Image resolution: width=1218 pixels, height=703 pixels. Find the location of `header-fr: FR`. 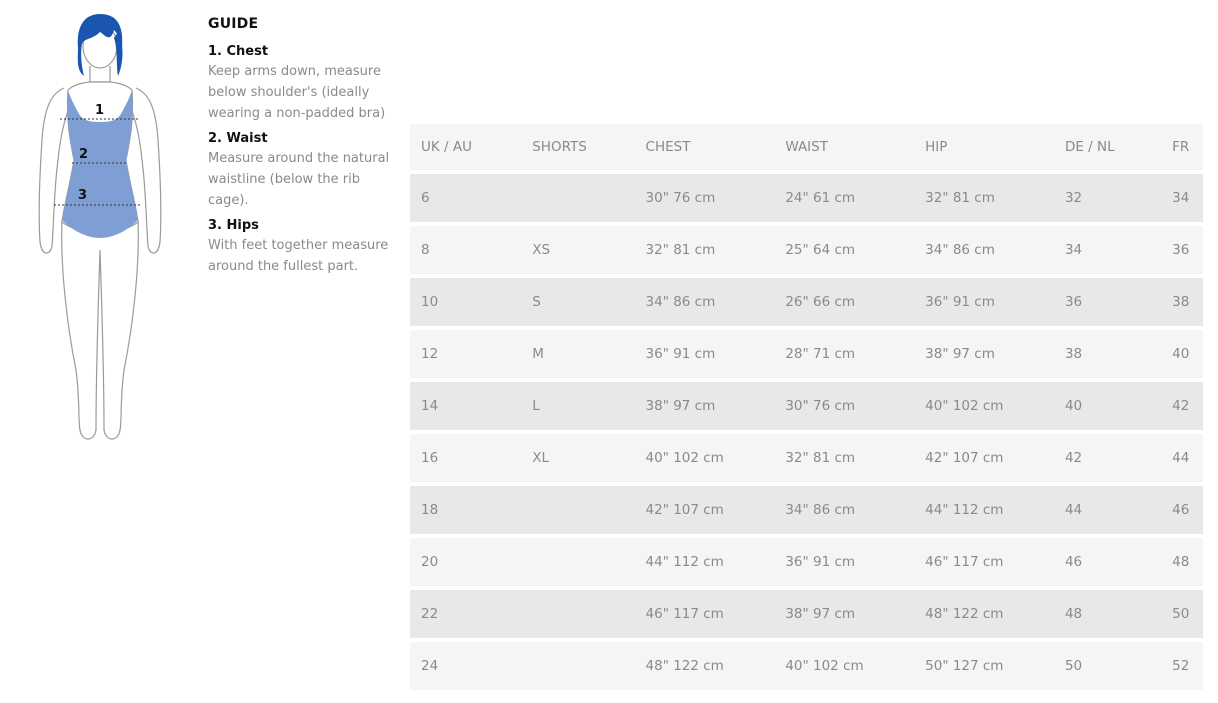

header-fr: FR is located at coordinates (1181, 147).